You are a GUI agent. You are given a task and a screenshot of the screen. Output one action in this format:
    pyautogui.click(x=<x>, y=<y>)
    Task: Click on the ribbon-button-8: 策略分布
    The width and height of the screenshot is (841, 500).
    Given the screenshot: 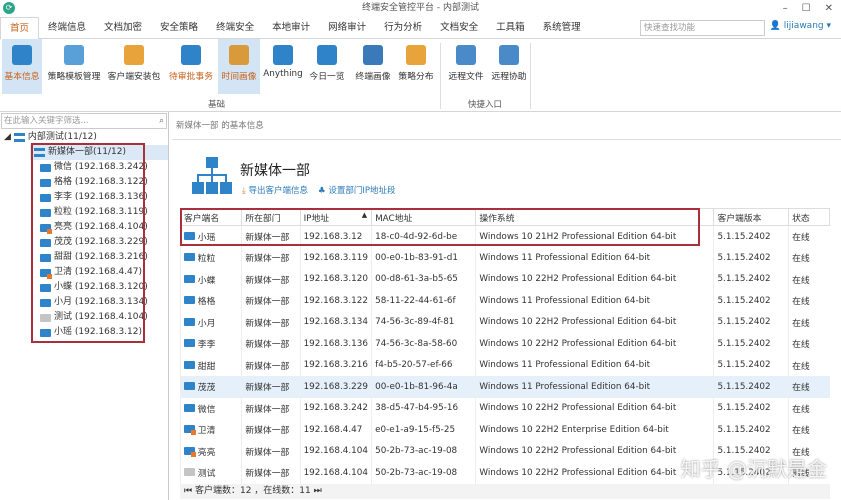 What is the action you would take?
    pyautogui.click(x=416, y=66)
    